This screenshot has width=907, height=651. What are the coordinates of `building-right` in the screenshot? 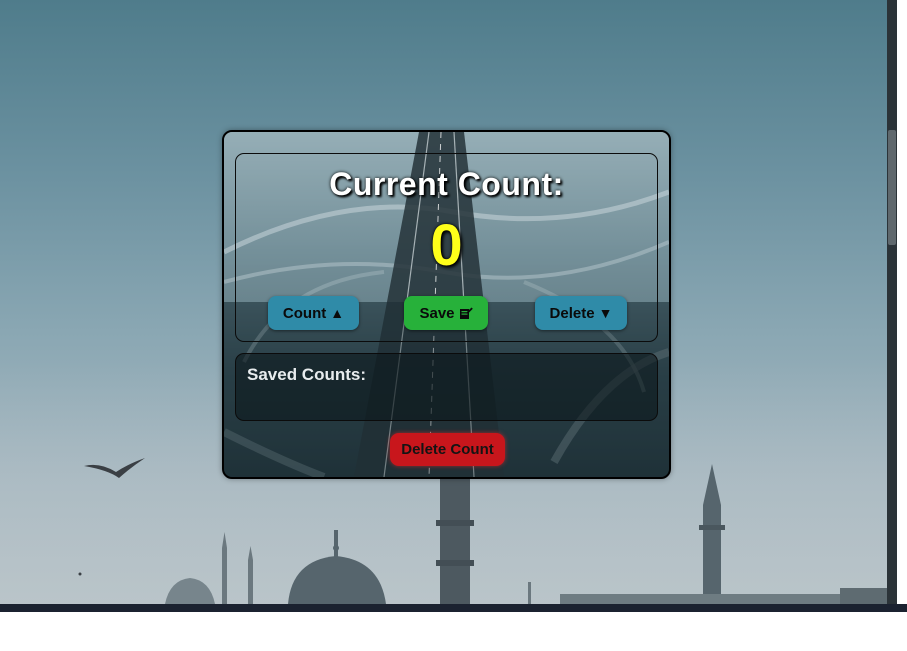 It's located at (865, 596).